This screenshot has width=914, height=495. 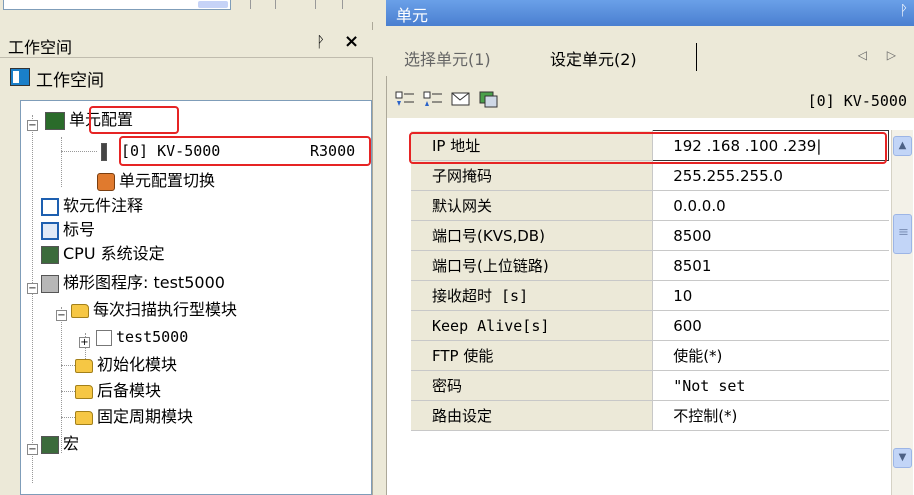 I want to click on tab-separator, so click(x=696, y=57).